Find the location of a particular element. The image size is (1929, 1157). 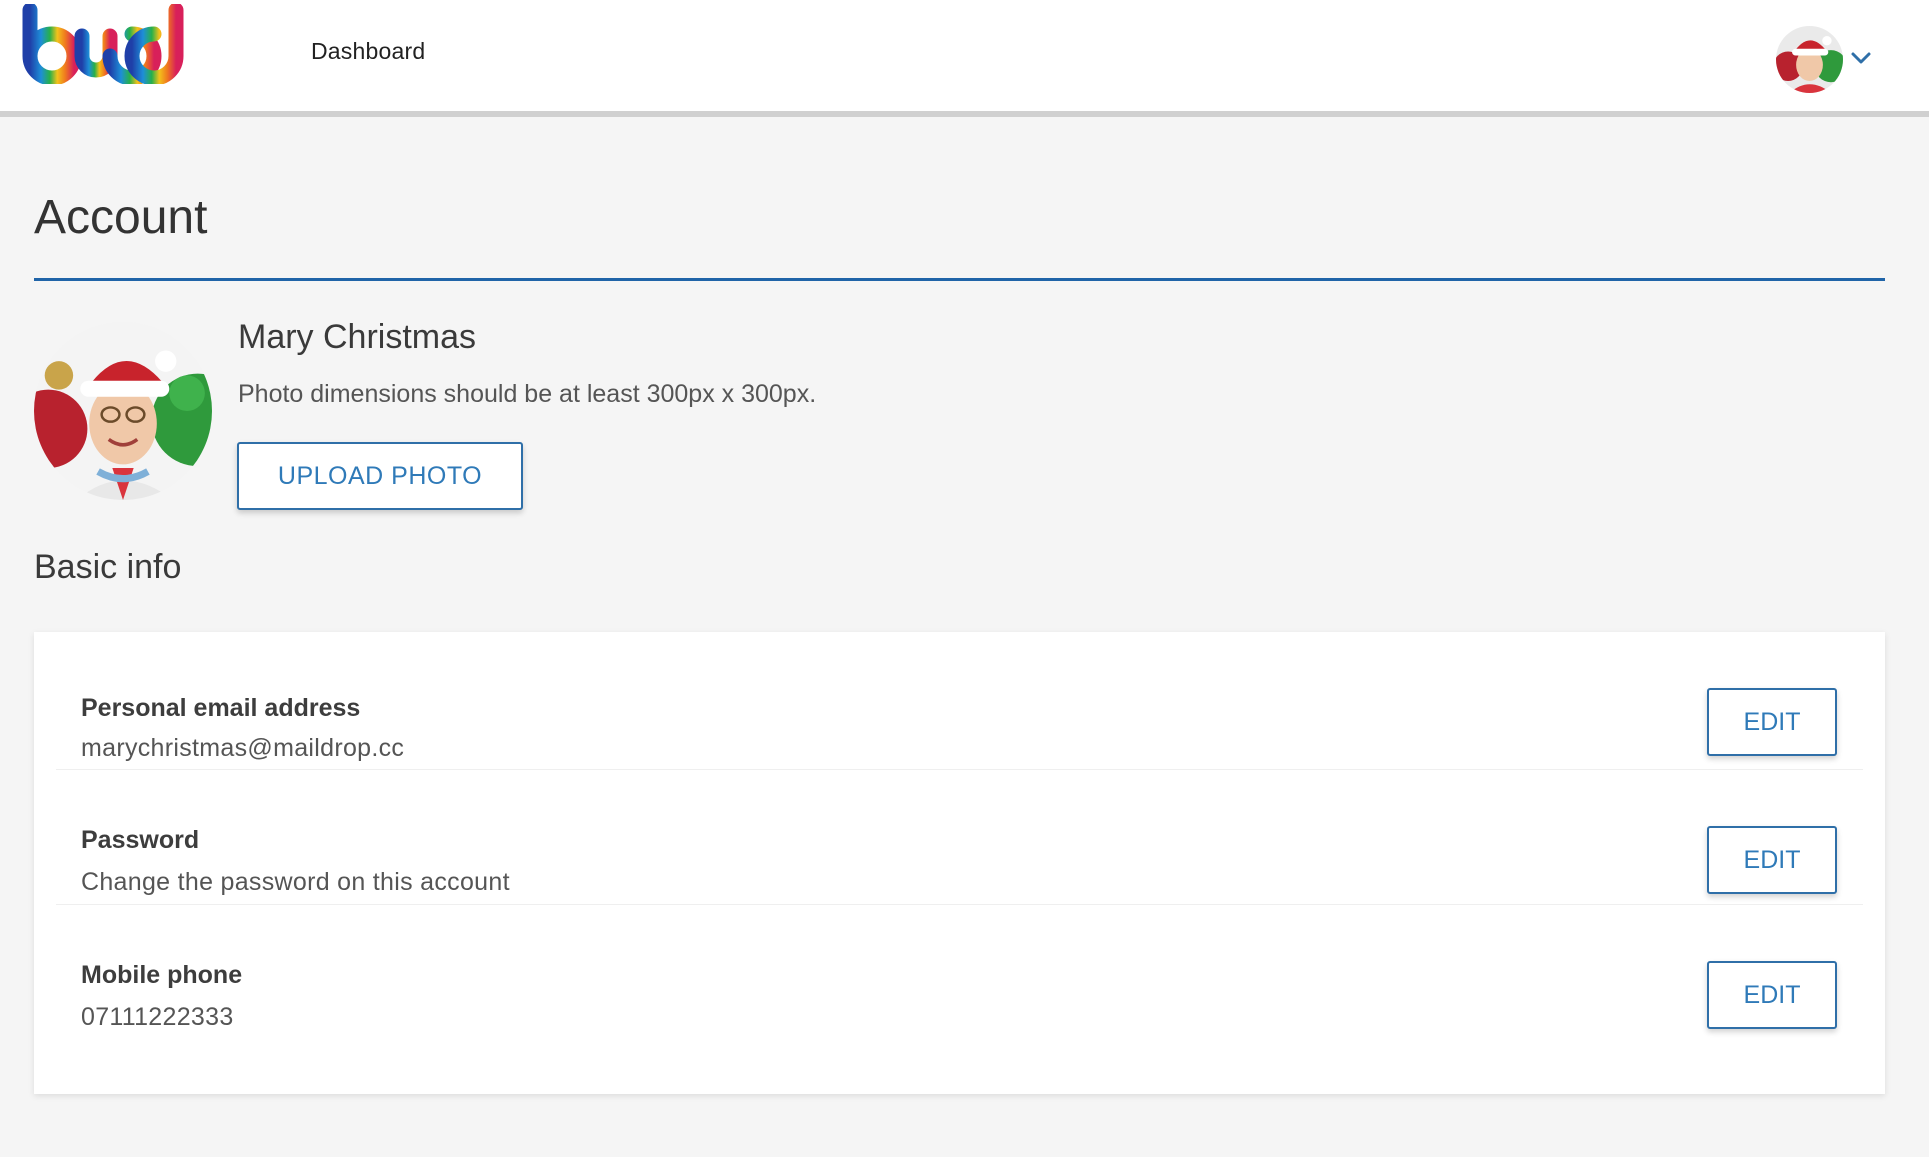

chevron-down-icon is located at coordinates (1861, 58).